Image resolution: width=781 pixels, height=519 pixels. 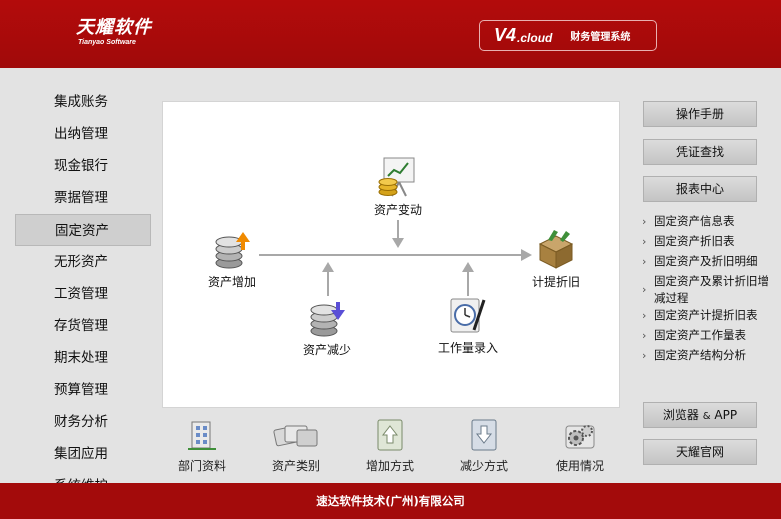 I want to click on report-link: › 固定资产及累计折旧增减过程, so click(x=706, y=290).